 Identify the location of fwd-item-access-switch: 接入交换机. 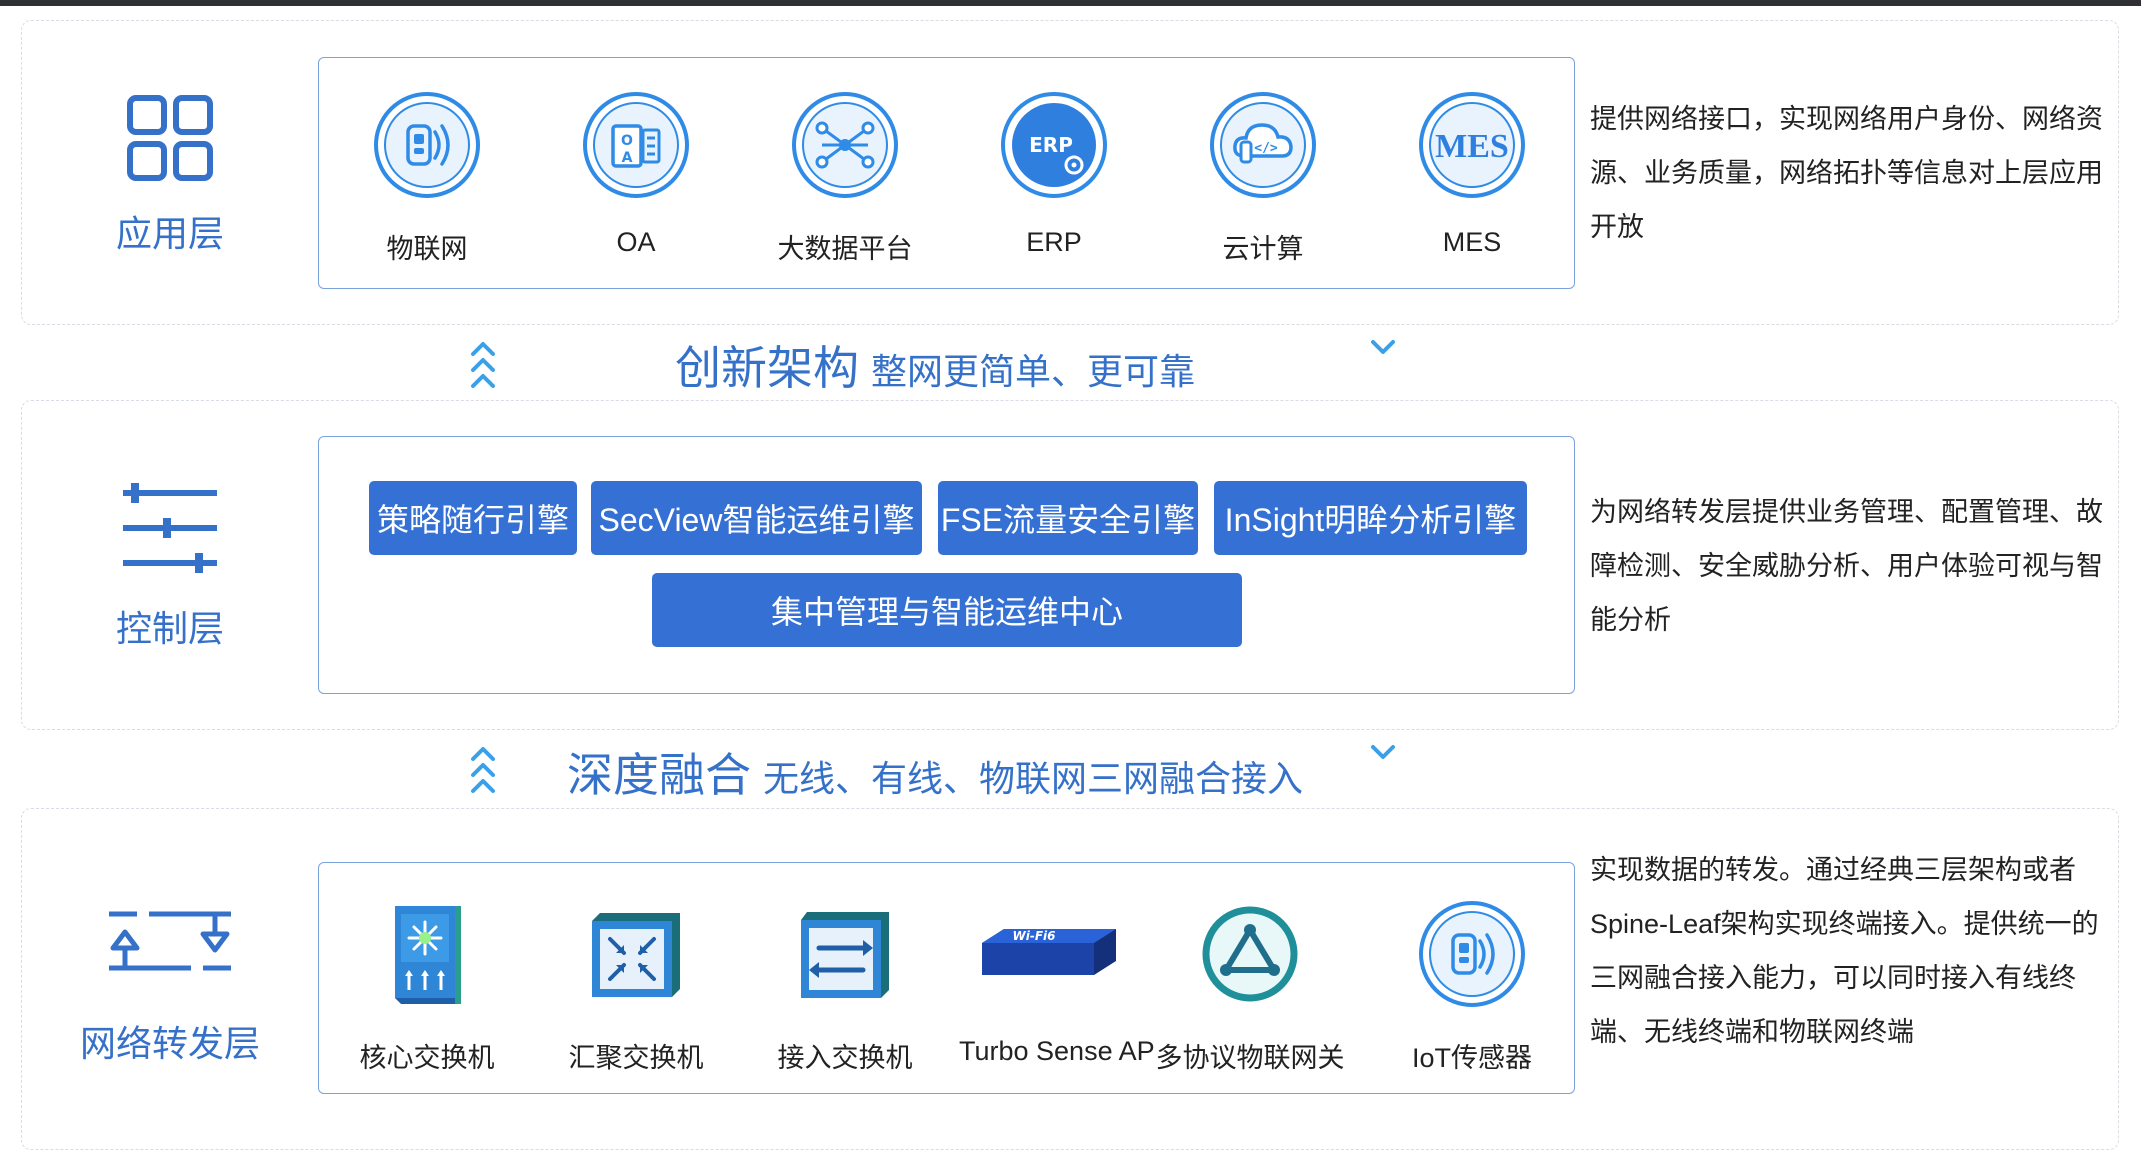
(845, 987).